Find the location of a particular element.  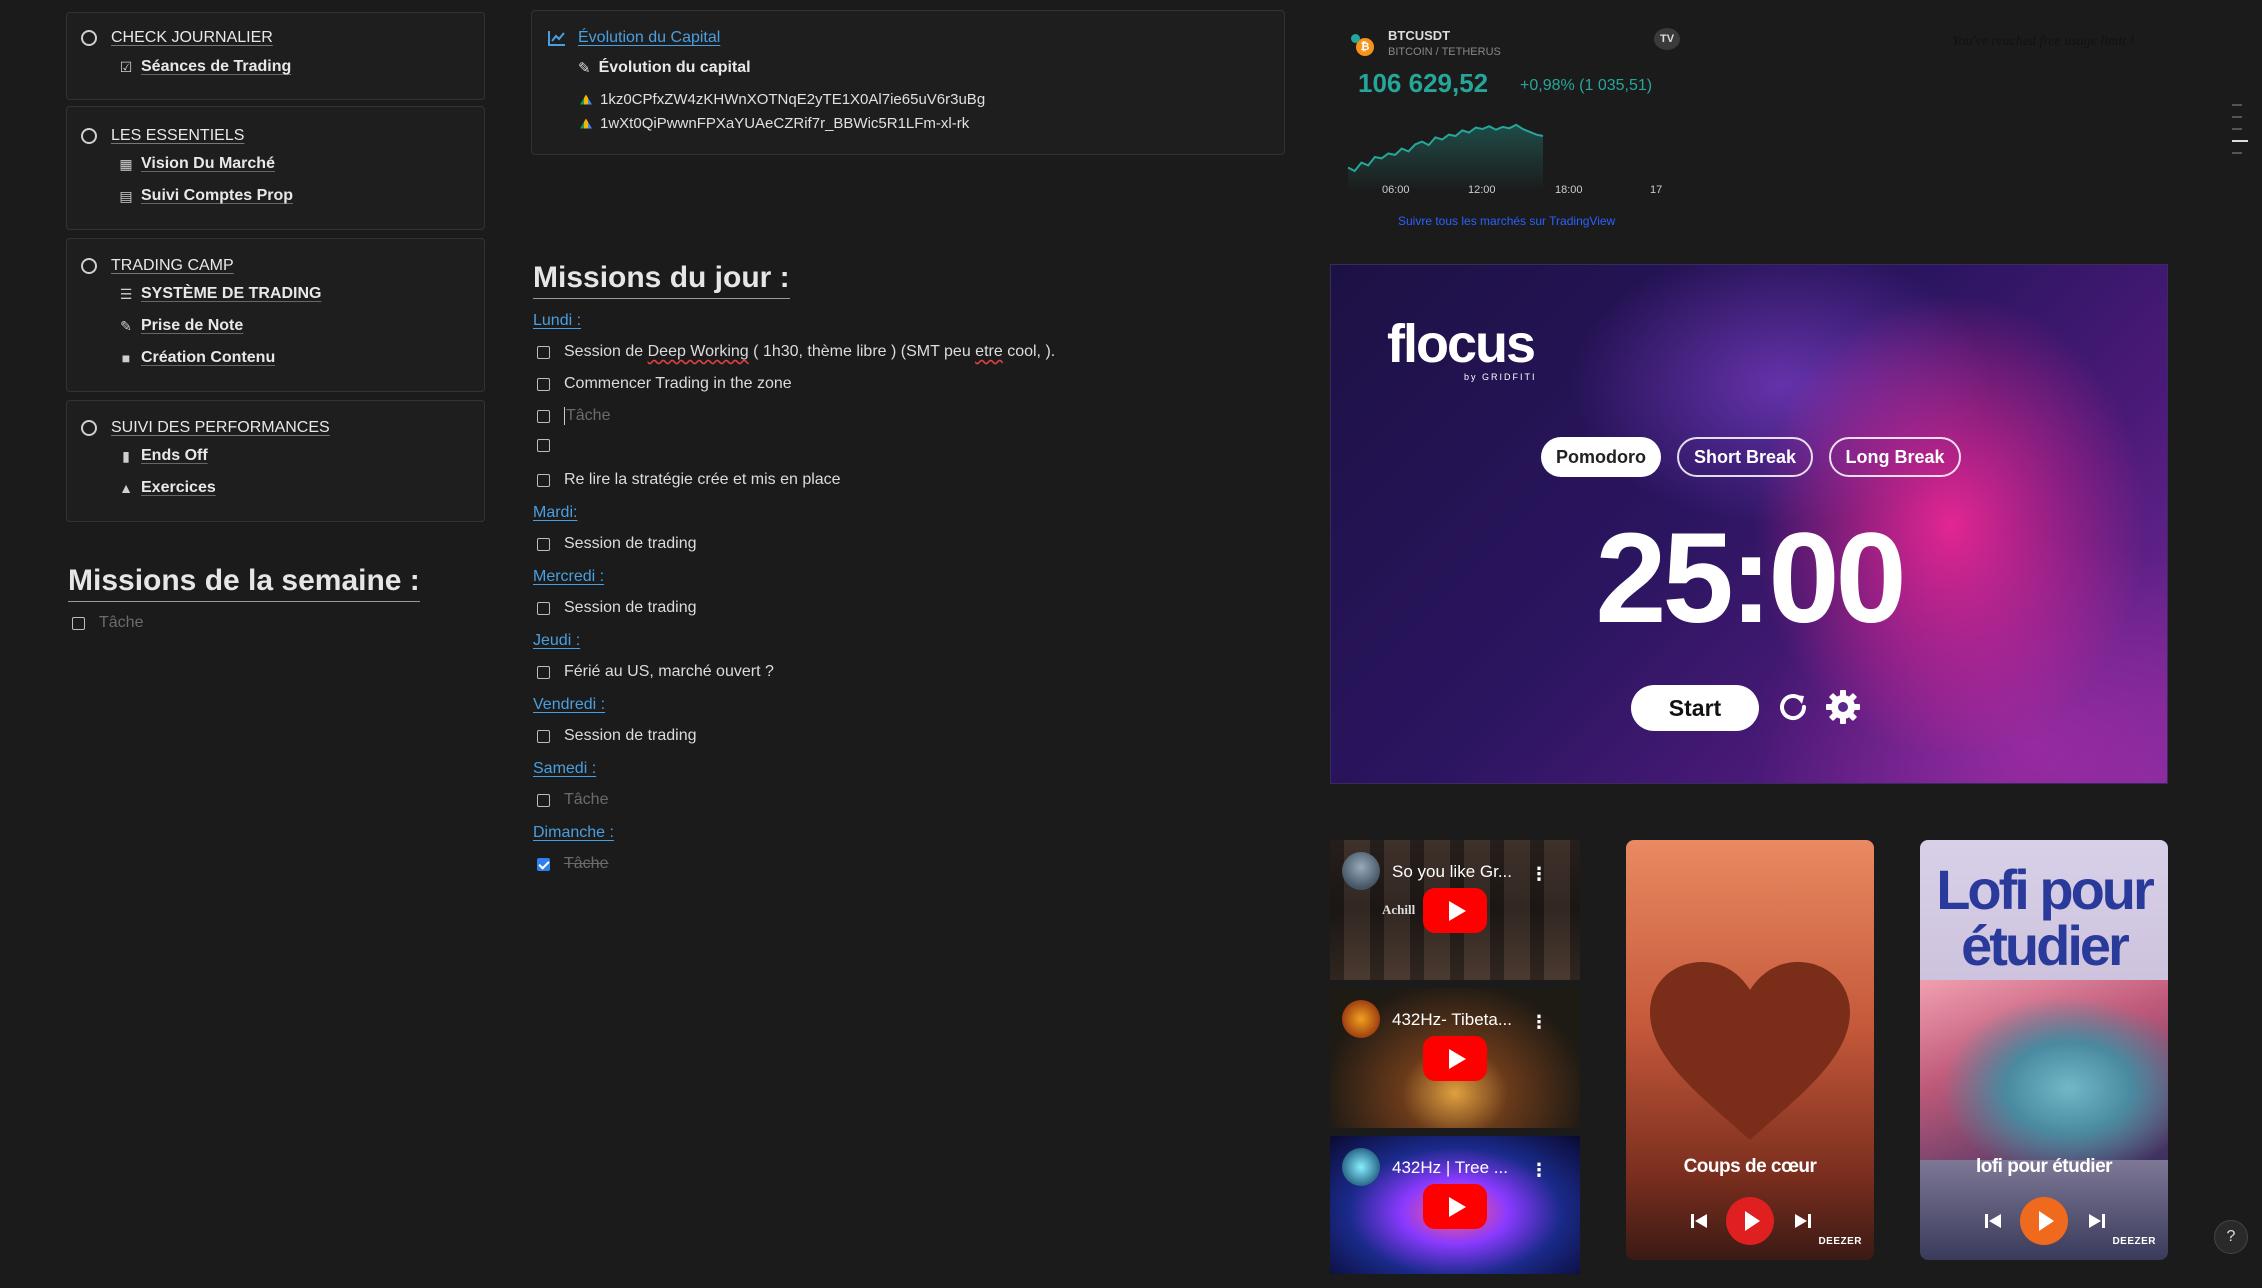

day-dimanche: Dimanche : is located at coordinates (573, 833).